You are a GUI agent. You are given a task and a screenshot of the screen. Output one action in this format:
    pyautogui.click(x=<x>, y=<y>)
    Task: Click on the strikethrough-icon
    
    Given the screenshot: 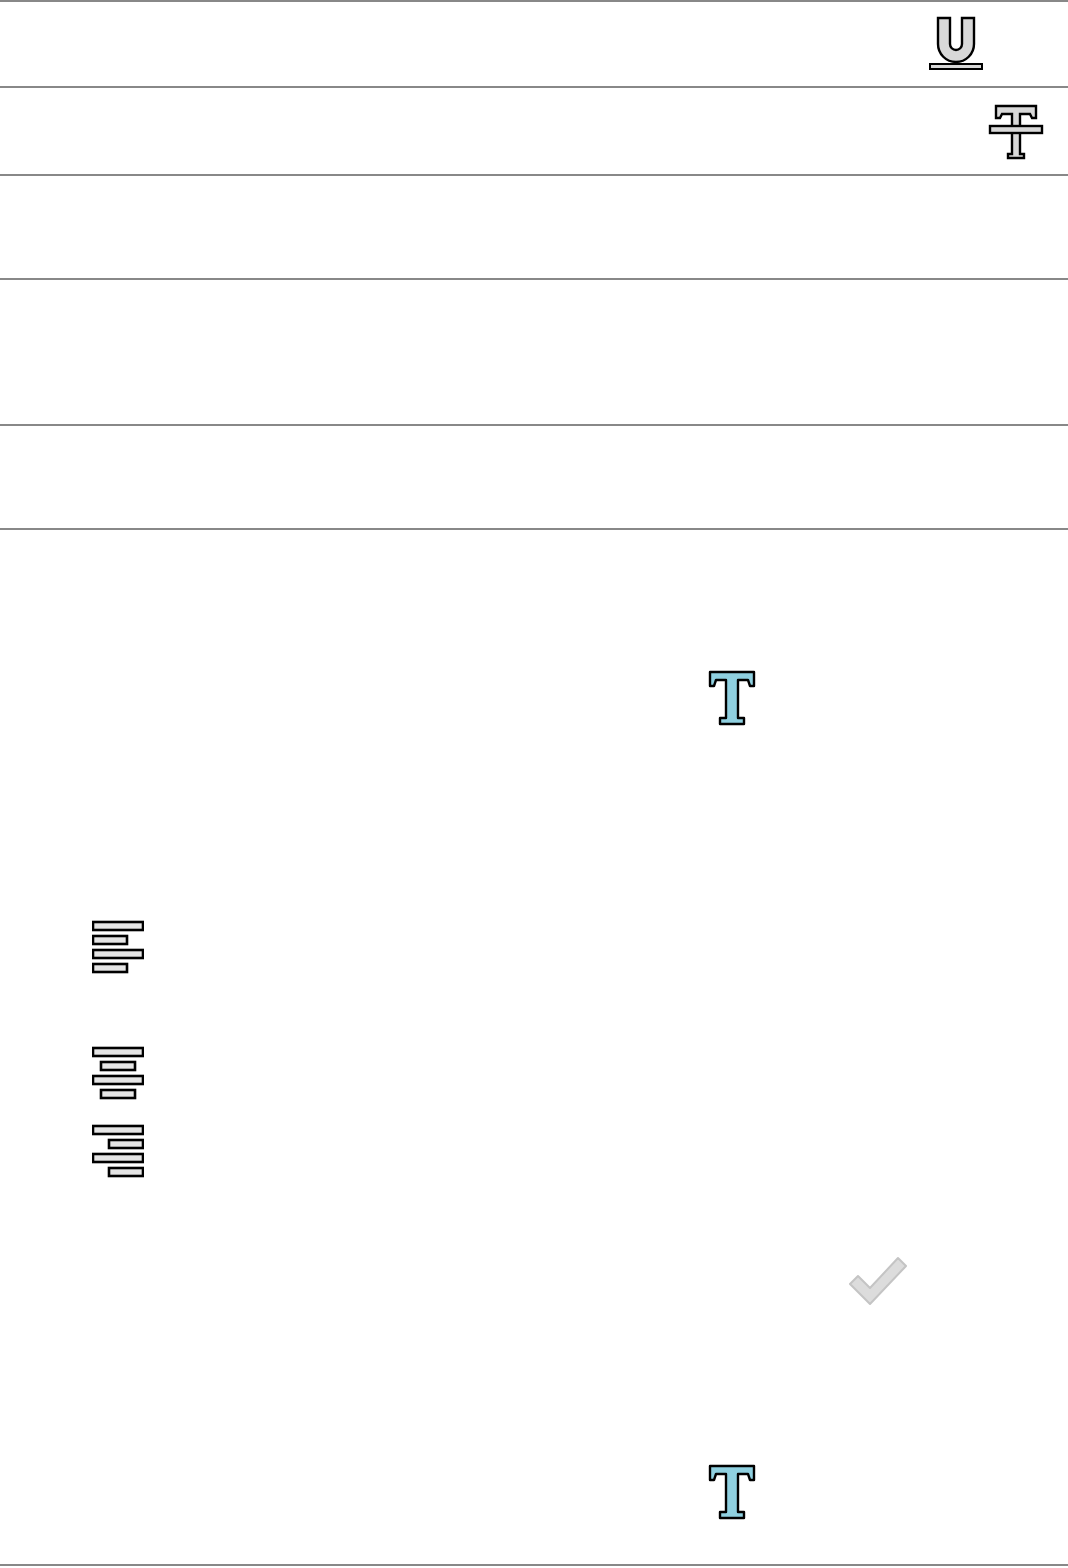 What is the action you would take?
    pyautogui.click(x=1016, y=131)
    